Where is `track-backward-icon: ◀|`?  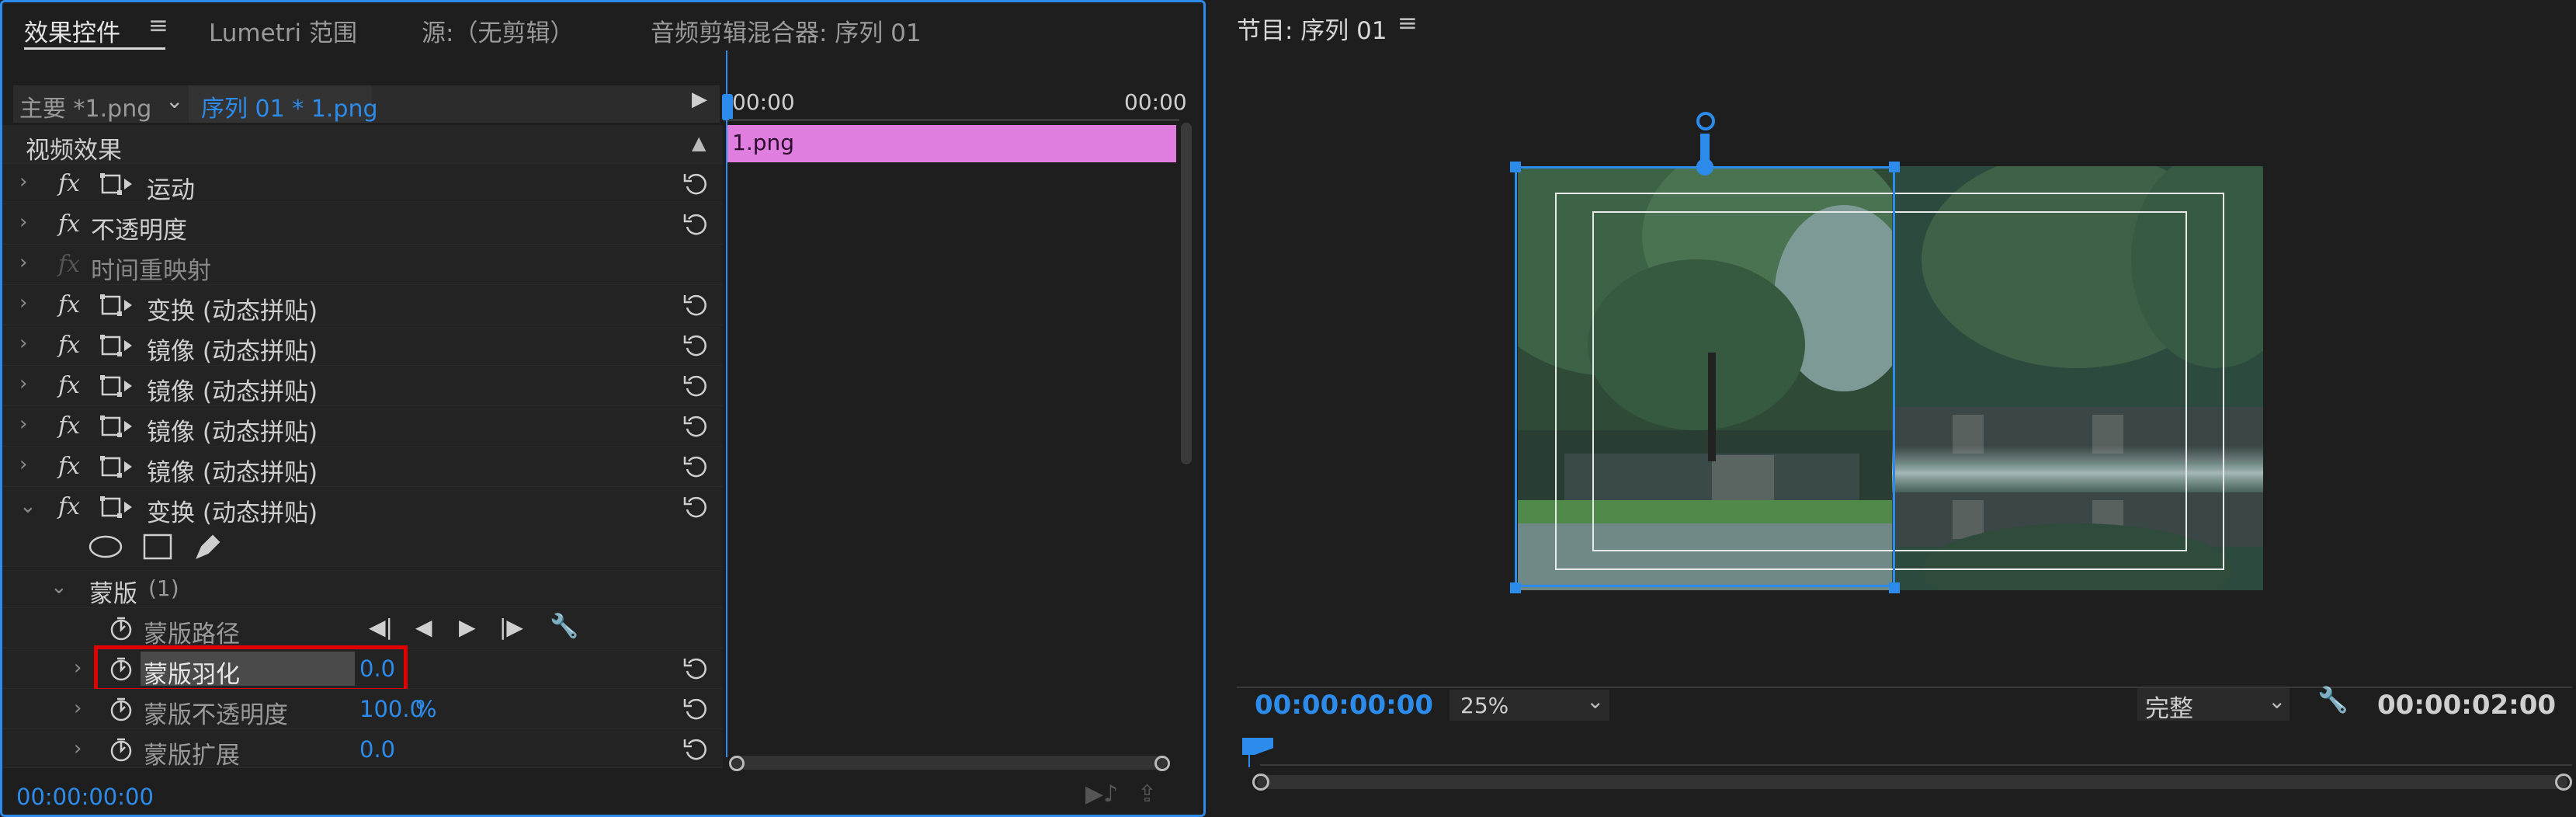 track-backward-icon: ◀| is located at coordinates (381, 627).